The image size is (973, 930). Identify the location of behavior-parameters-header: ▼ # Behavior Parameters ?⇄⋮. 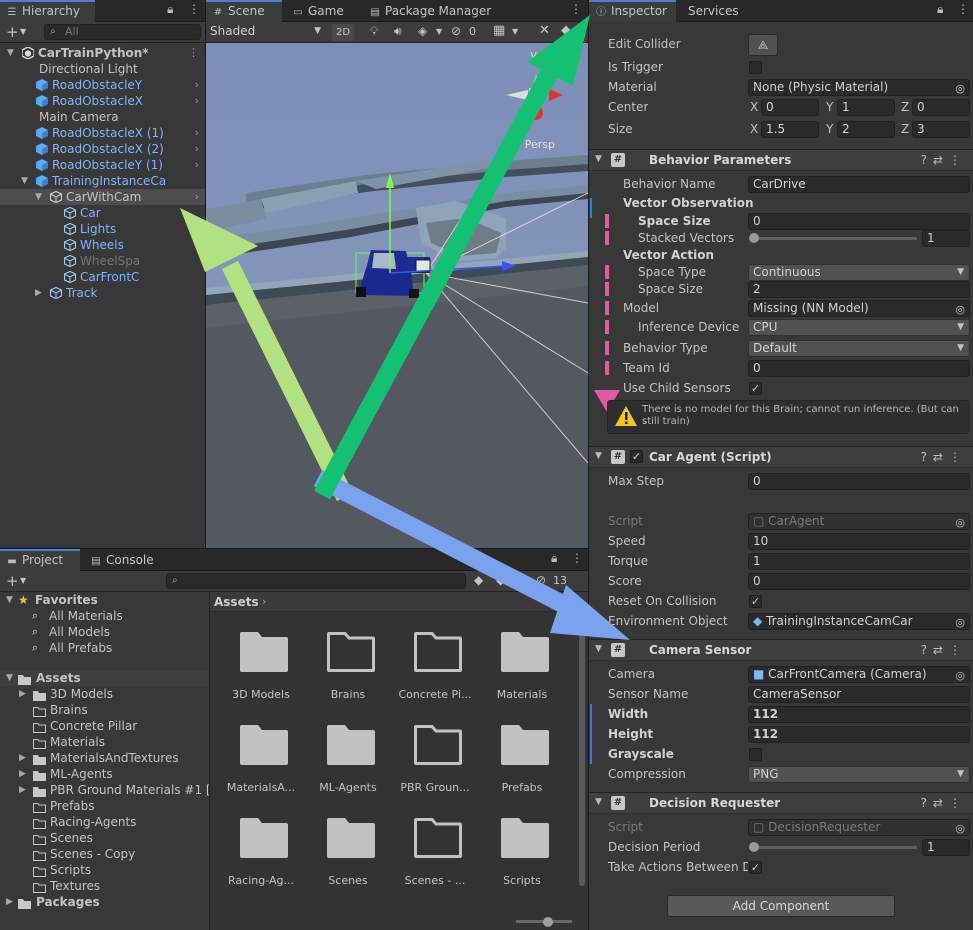
(781, 160).